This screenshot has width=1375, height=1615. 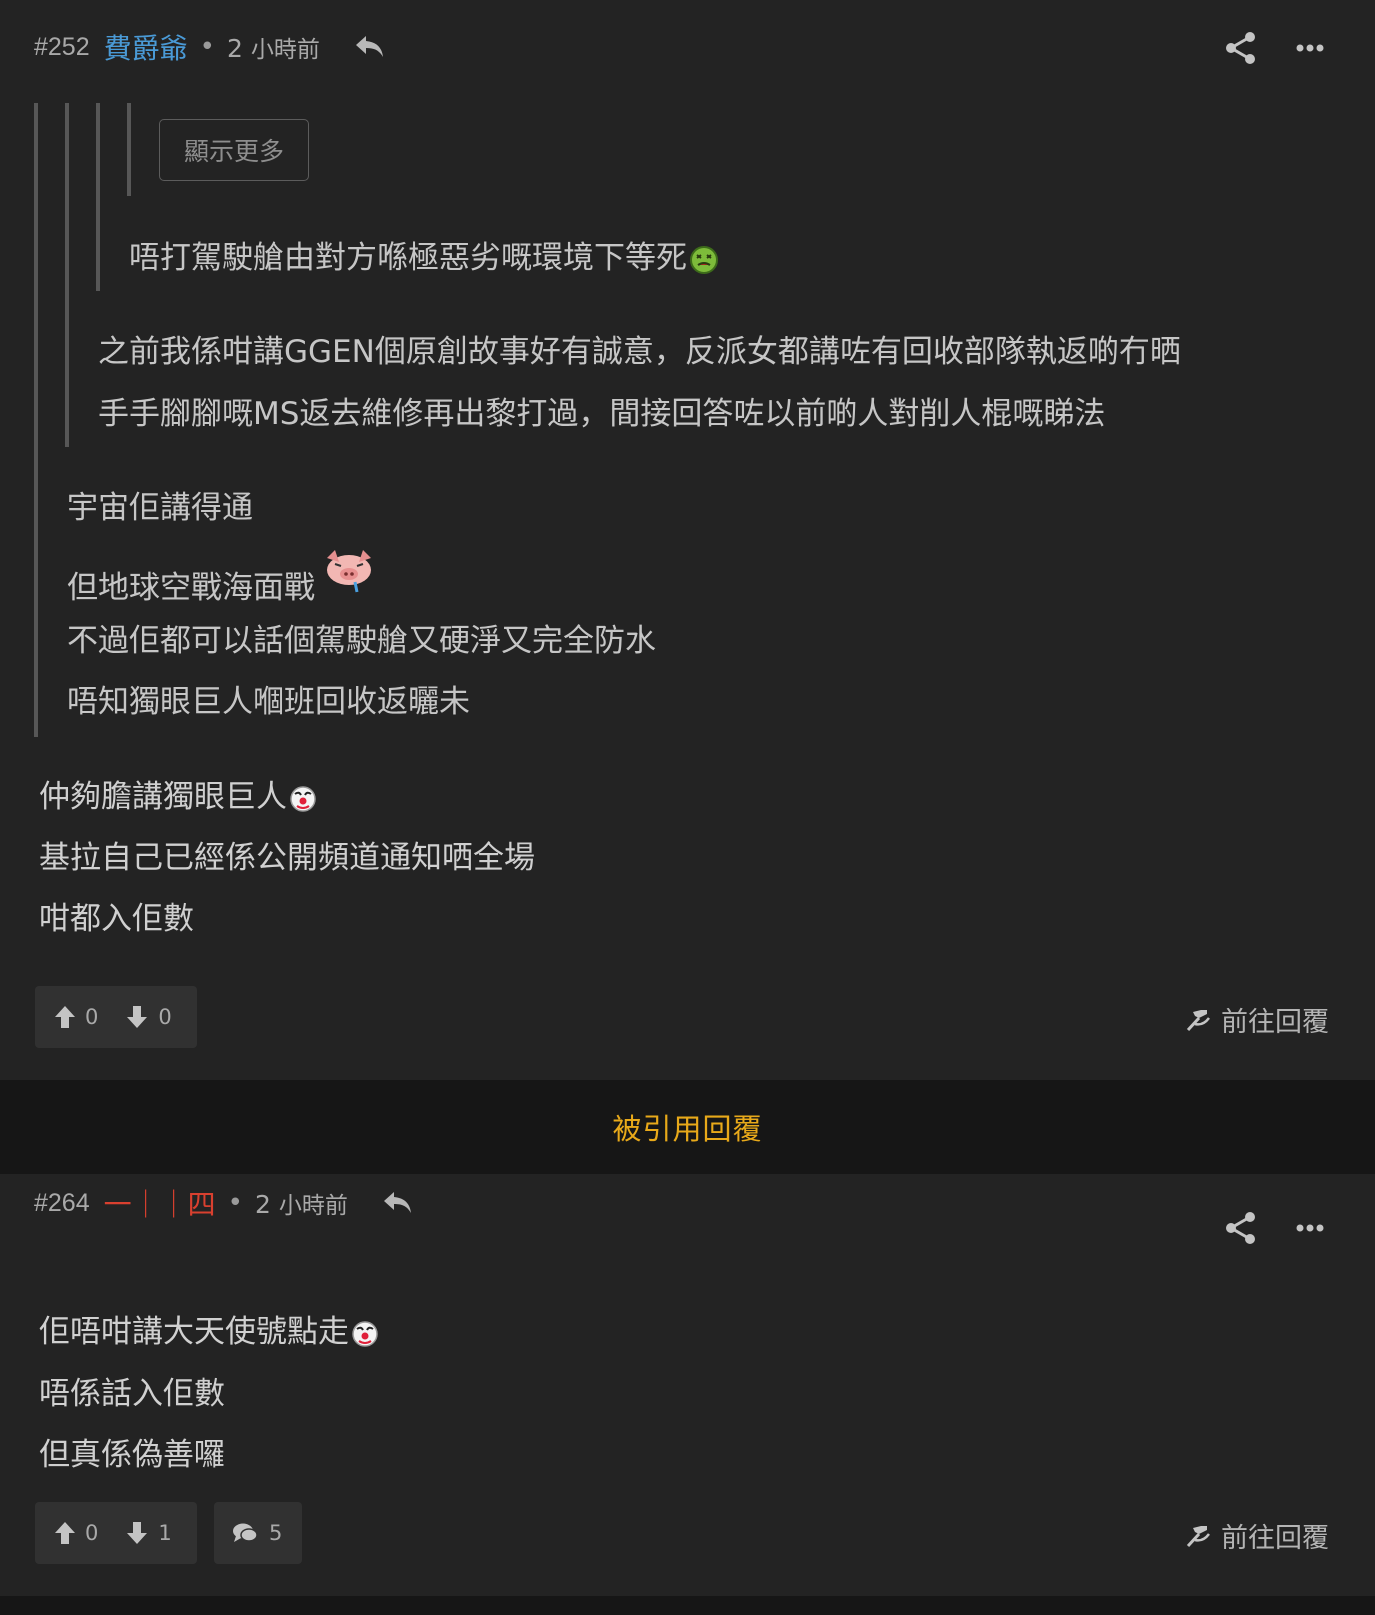 I want to click on quote-level1-line-3: 不過佢都可以話個駕駛艙又硬淨又完全防水, so click(x=361, y=641).